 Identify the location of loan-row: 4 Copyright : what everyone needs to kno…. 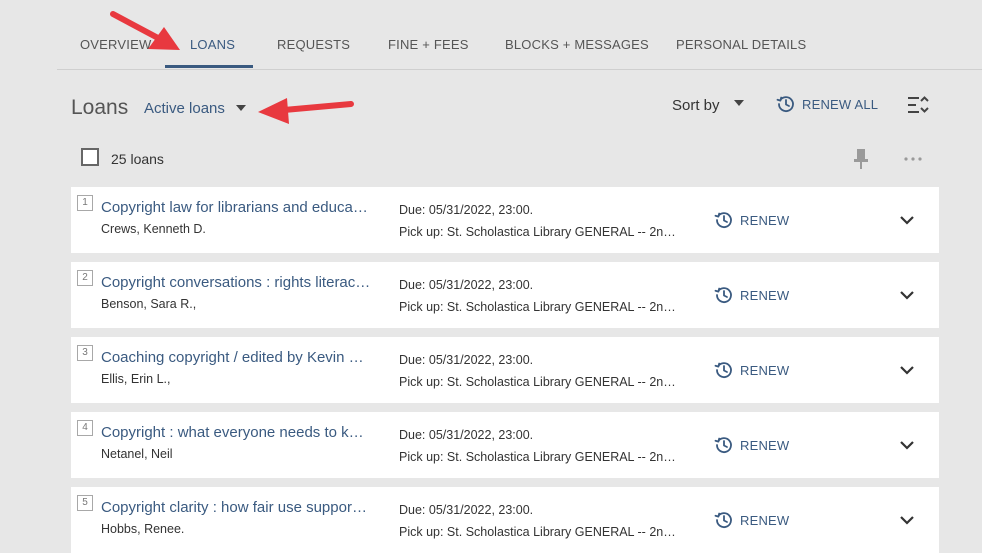
(505, 445).